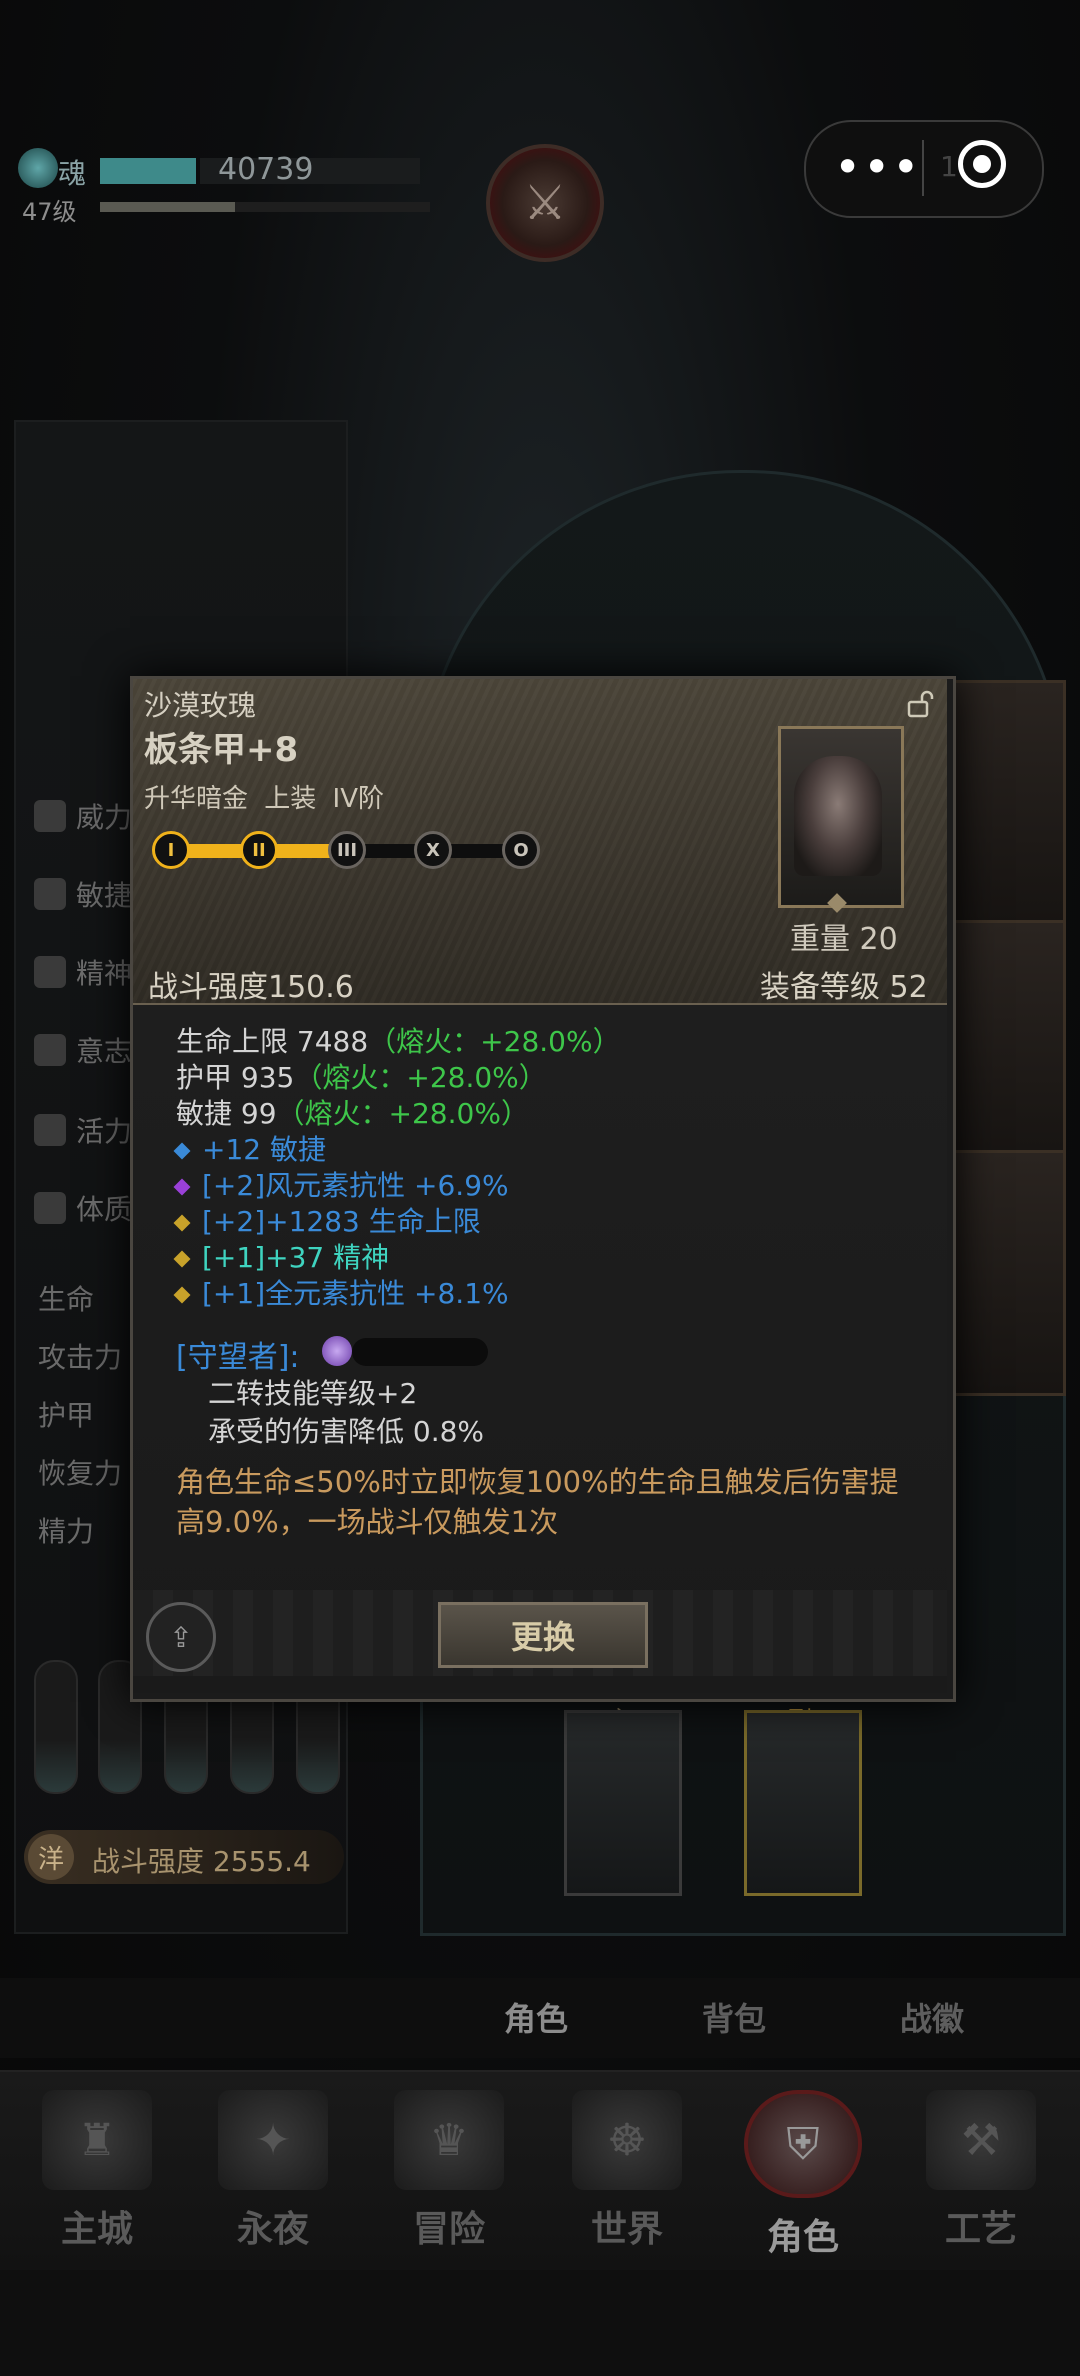 The height and width of the screenshot is (2376, 1080). I want to click on attribute-row: 敏捷, so click(83, 894).